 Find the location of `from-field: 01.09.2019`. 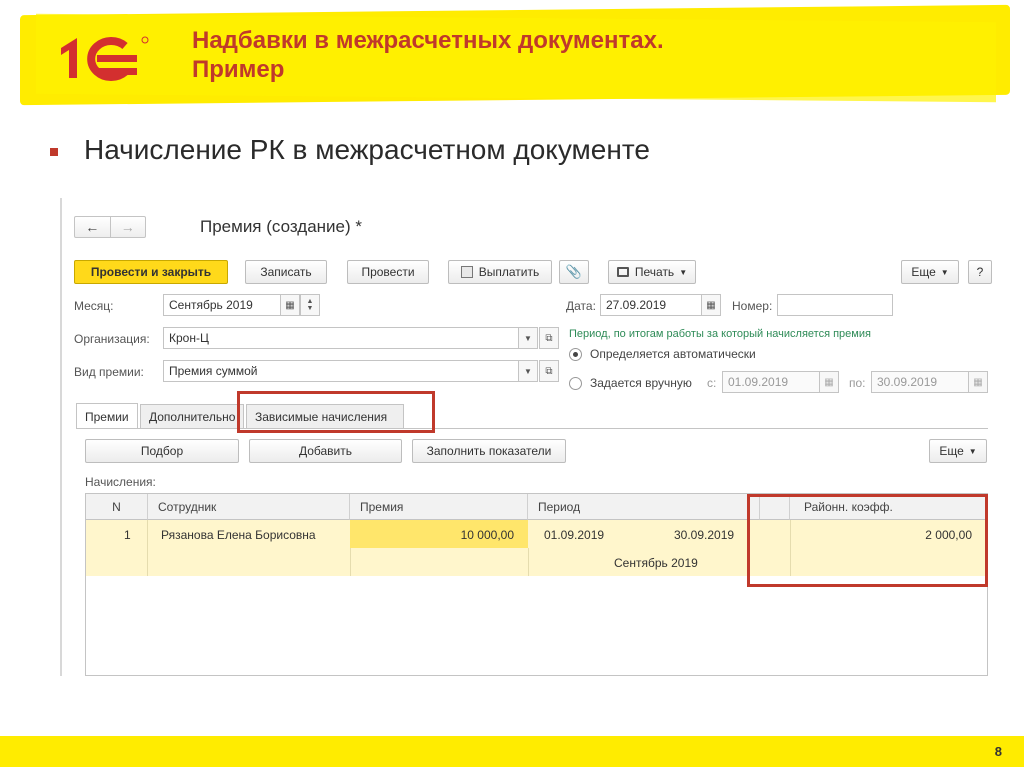

from-field: 01.09.2019 is located at coordinates (771, 382).